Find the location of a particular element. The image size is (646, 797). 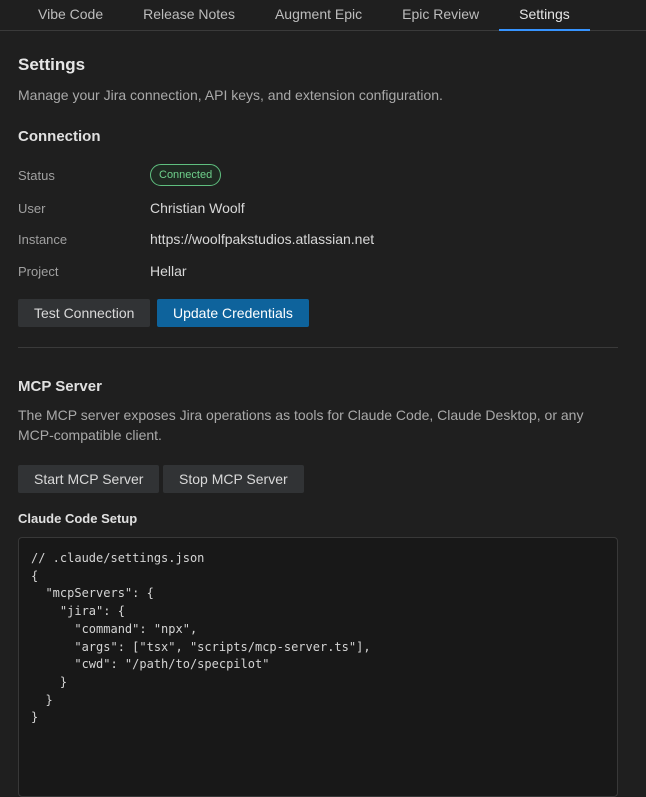

tab-settings: Settings is located at coordinates (544, 15).